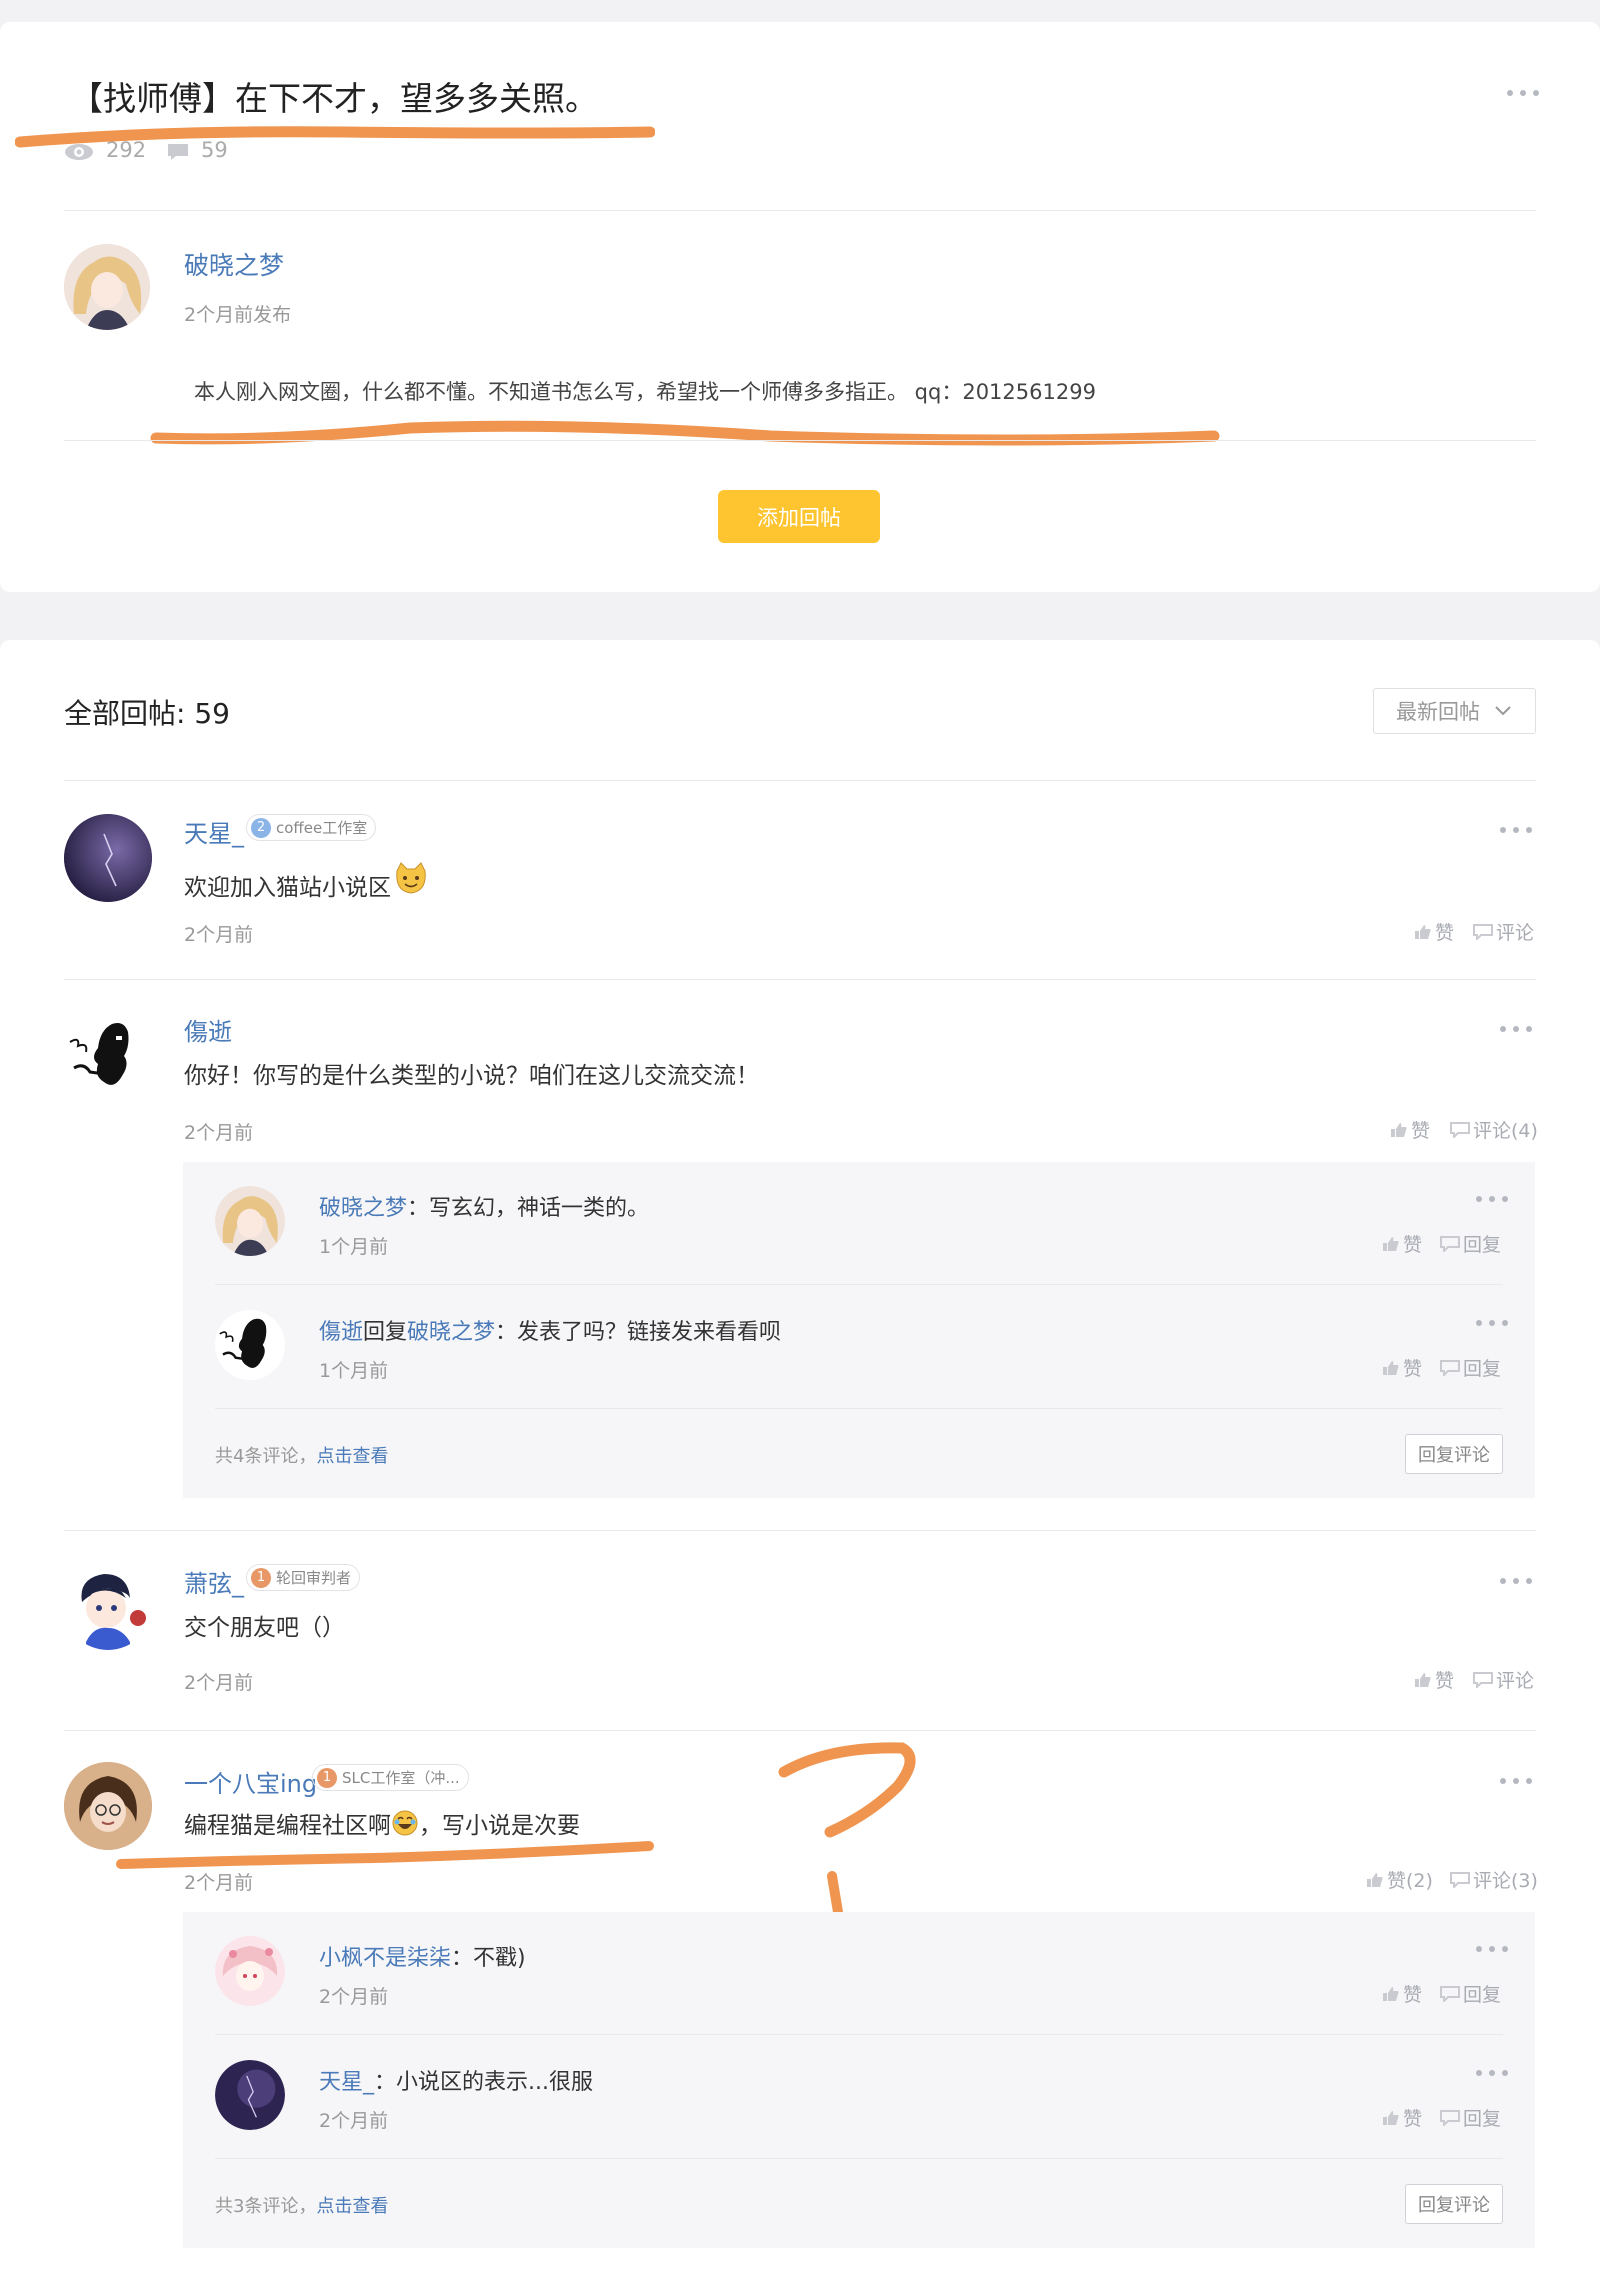  What do you see at coordinates (234, 264) in the screenshot?
I see `post-author: 破晓之梦` at bounding box center [234, 264].